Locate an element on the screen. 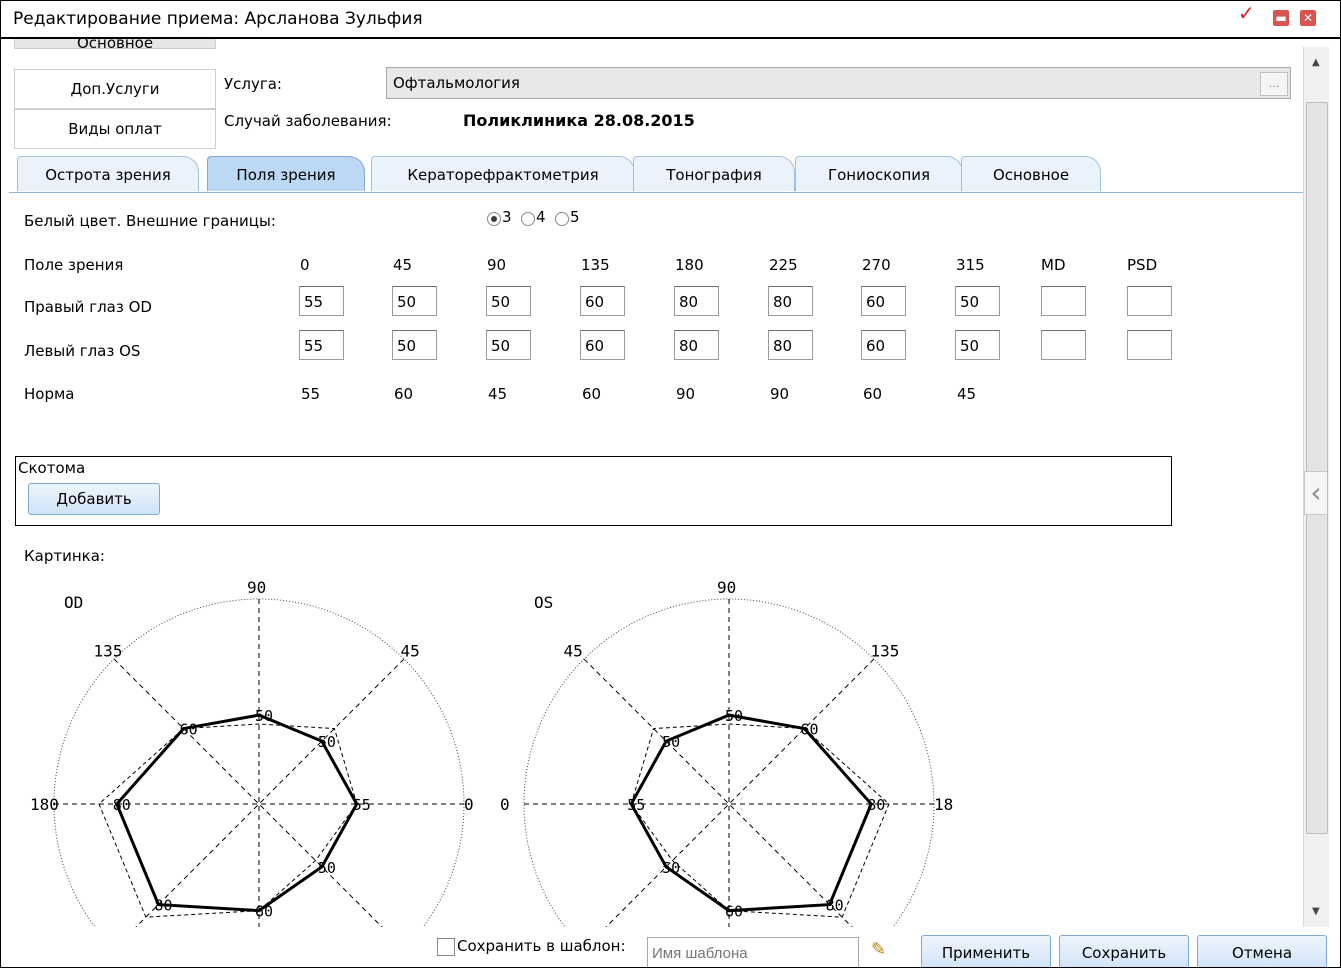 The image size is (1341, 968). right-eye-input: 55 is located at coordinates (321, 301).